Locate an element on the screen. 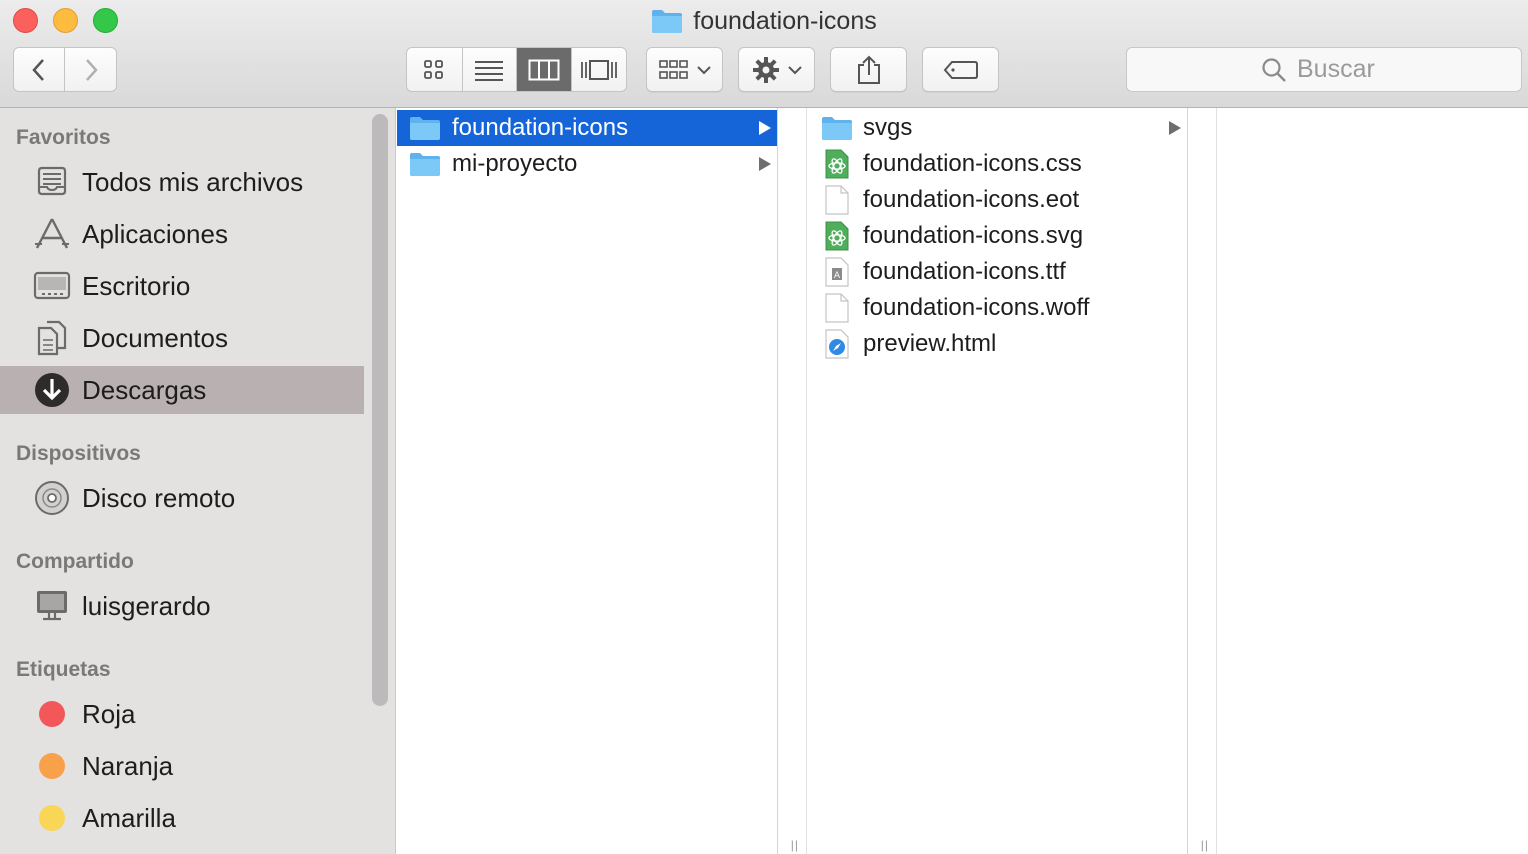 The width and height of the screenshot is (1528, 854). window-title-text: foundation-icons is located at coordinates (785, 20).